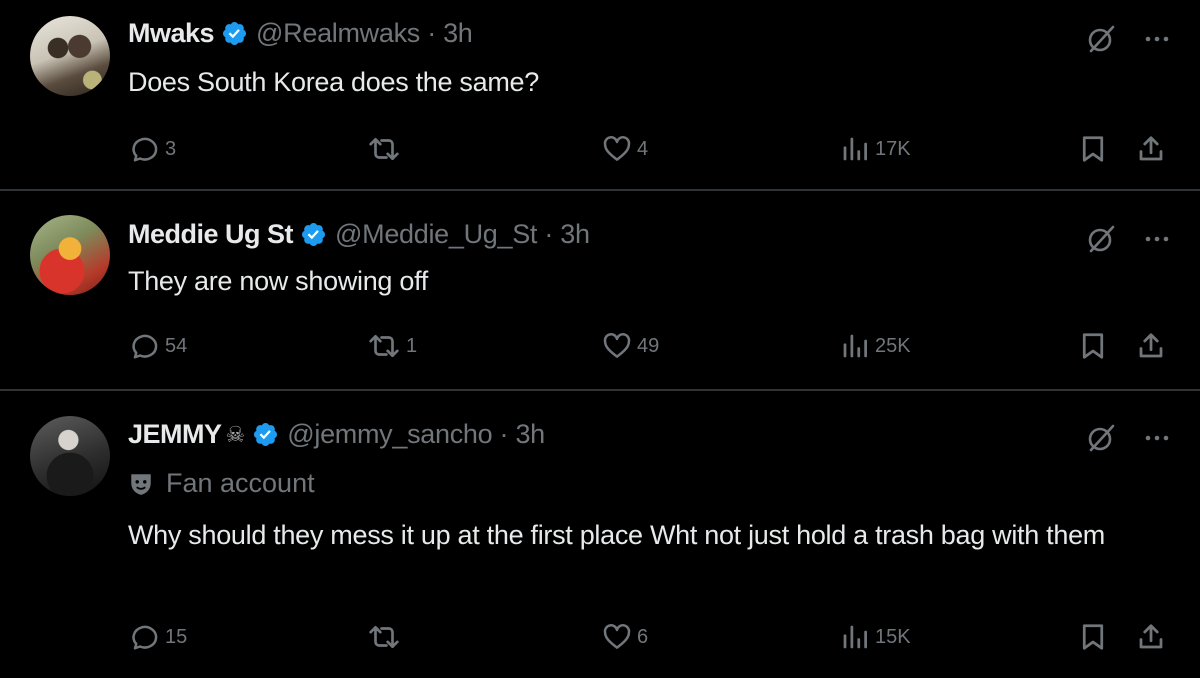 Image resolution: width=1200 pixels, height=678 pixels. I want to click on like-count: 6, so click(643, 636).